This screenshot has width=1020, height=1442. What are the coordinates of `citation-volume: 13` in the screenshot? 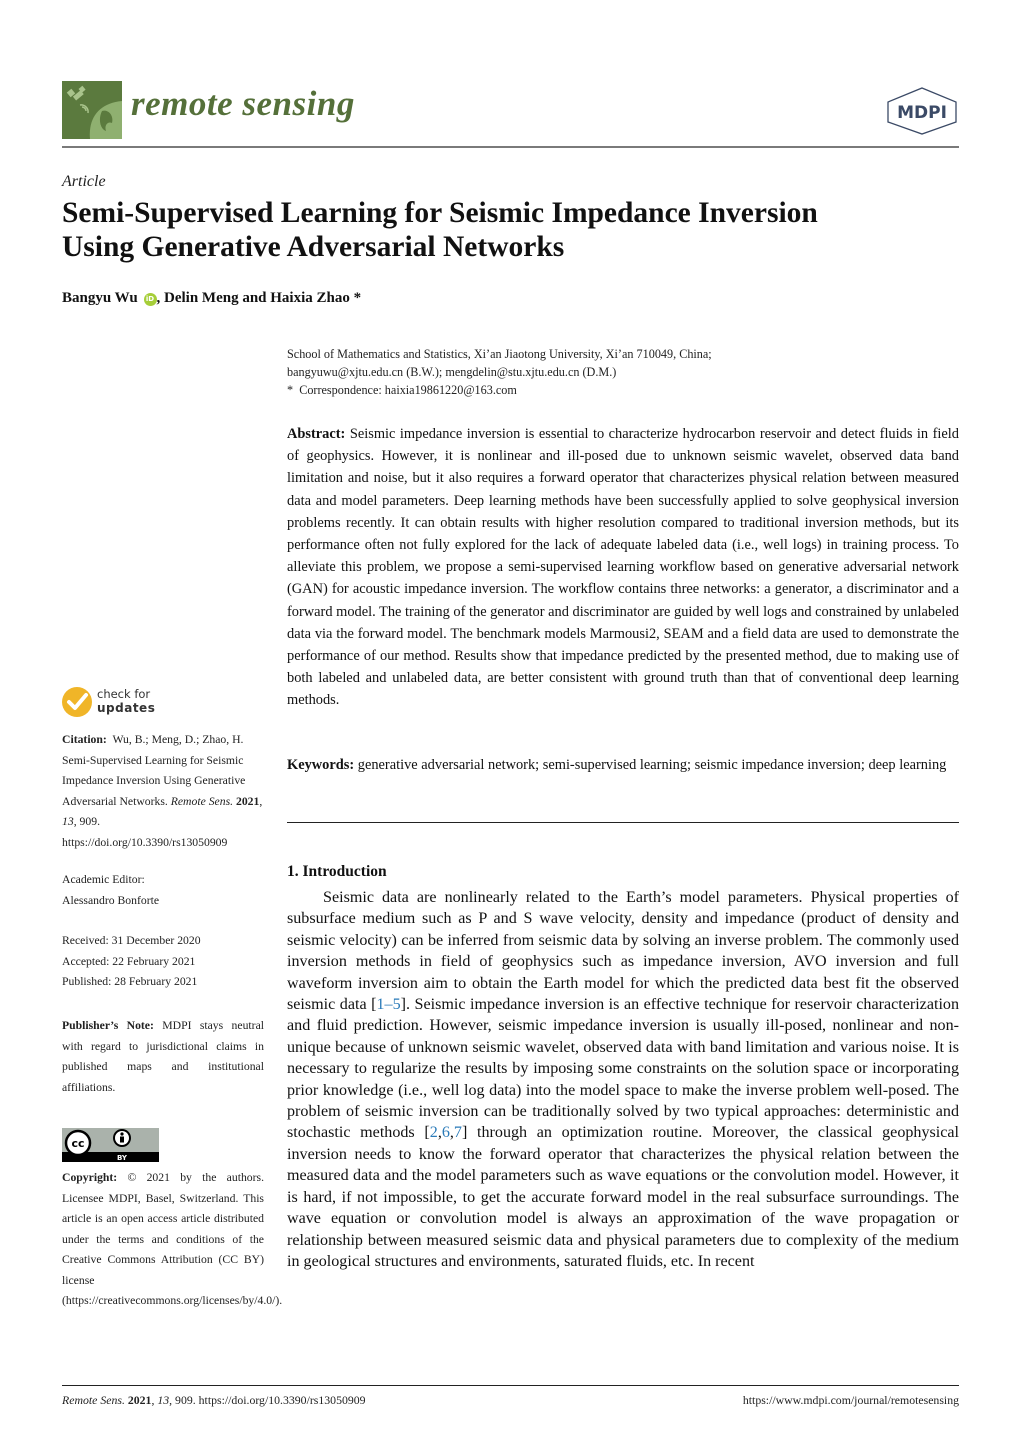 It's located at (68, 821).